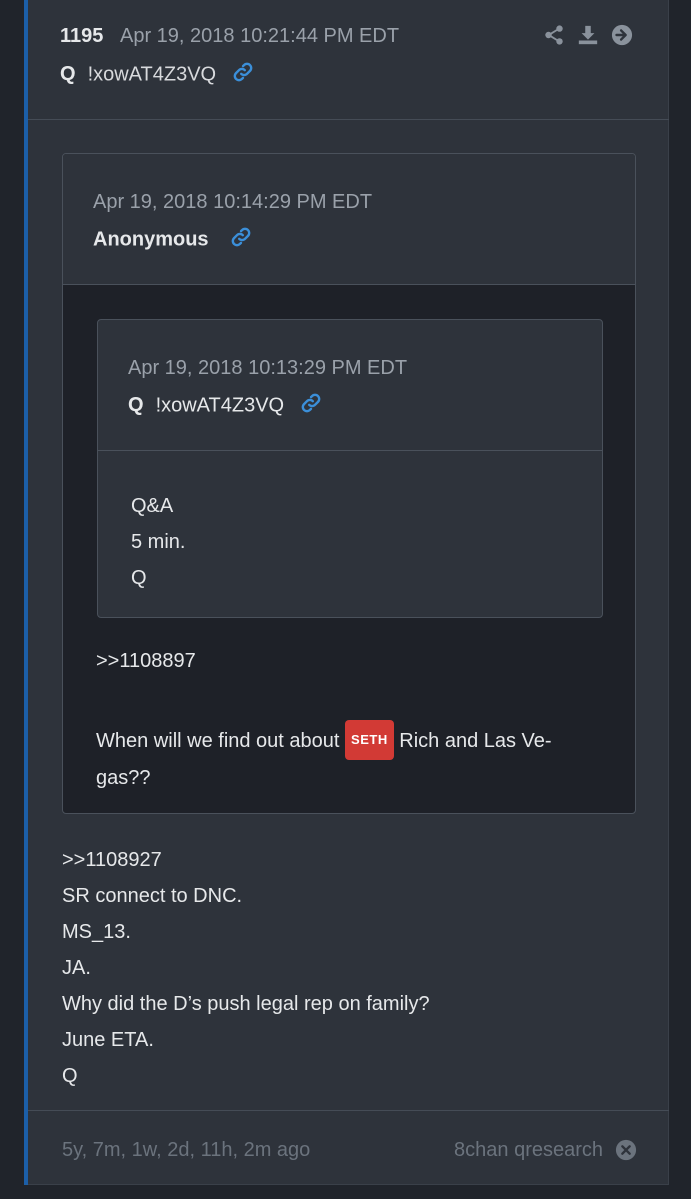 Image resolution: width=691 pixels, height=1199 pixels. I want to click on quoted-post-author: Q !xowAT4Z3VQ, so click(225, 406).